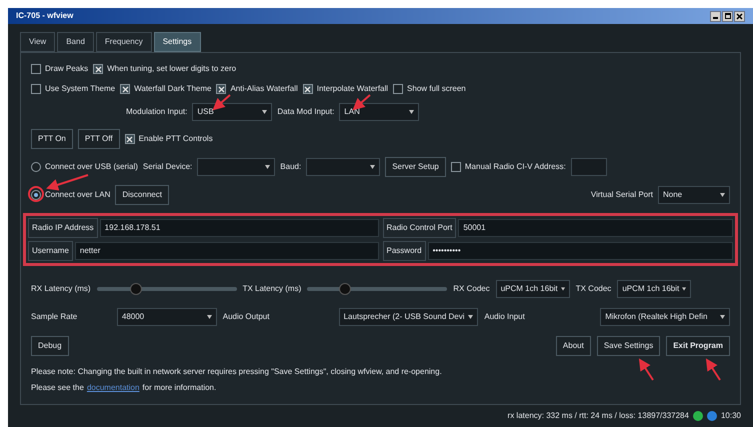 The width and height of the screenshot is (753, 427). Describe the element at coordinates (50, 346) in the screenshot. I see `button: Debug` at that location.